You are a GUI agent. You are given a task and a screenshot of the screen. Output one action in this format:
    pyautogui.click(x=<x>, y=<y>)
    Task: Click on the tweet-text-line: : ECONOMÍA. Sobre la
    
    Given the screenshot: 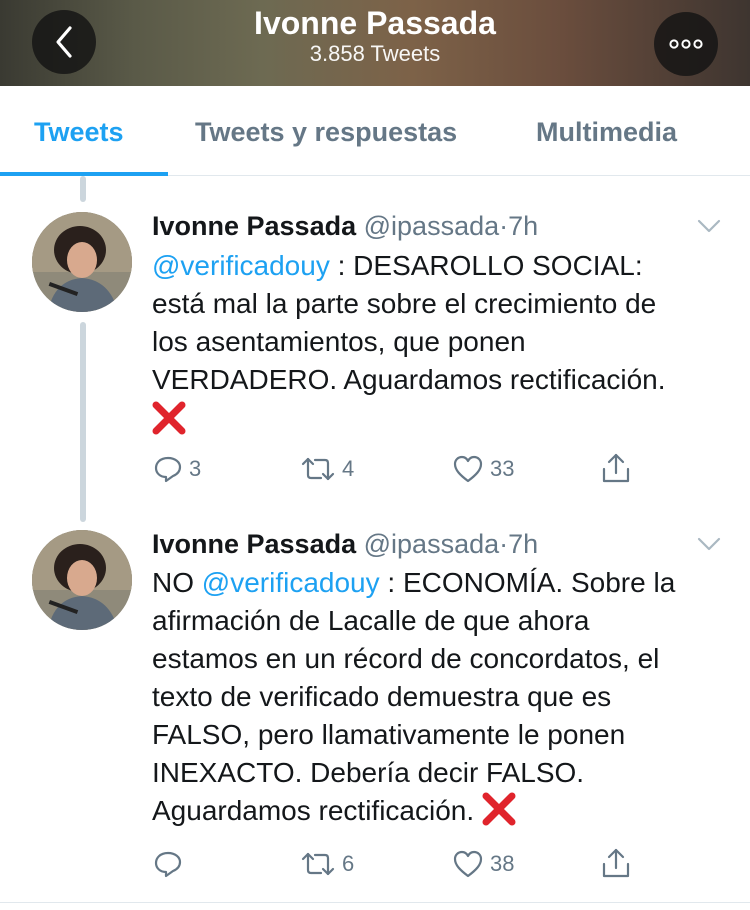 What is the action you would take?
    pyautogui.click(x=527, y=582)
    